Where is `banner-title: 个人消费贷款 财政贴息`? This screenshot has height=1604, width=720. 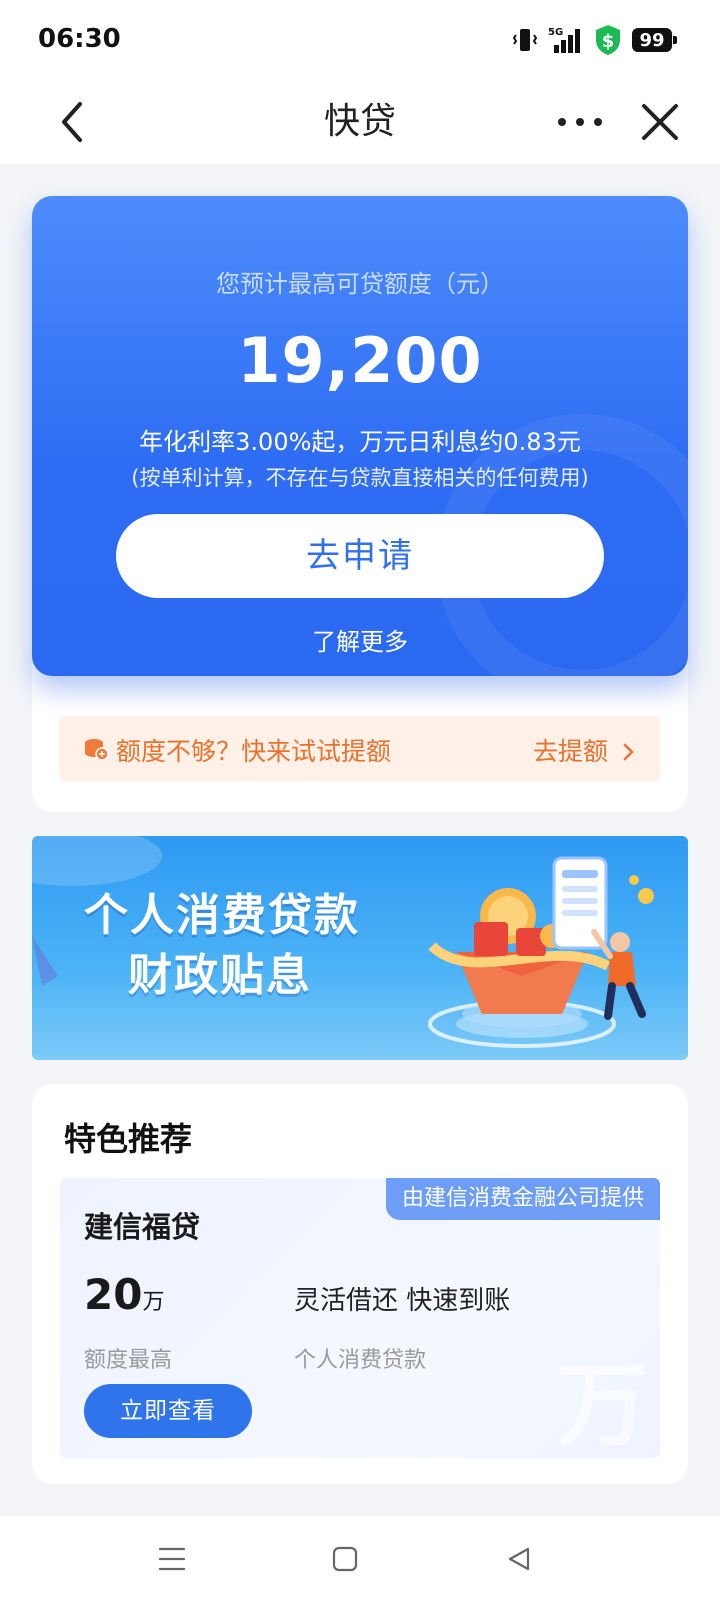 banner-title: 个人消费贷款 财政贴息 is located at coordinates (222, 946).